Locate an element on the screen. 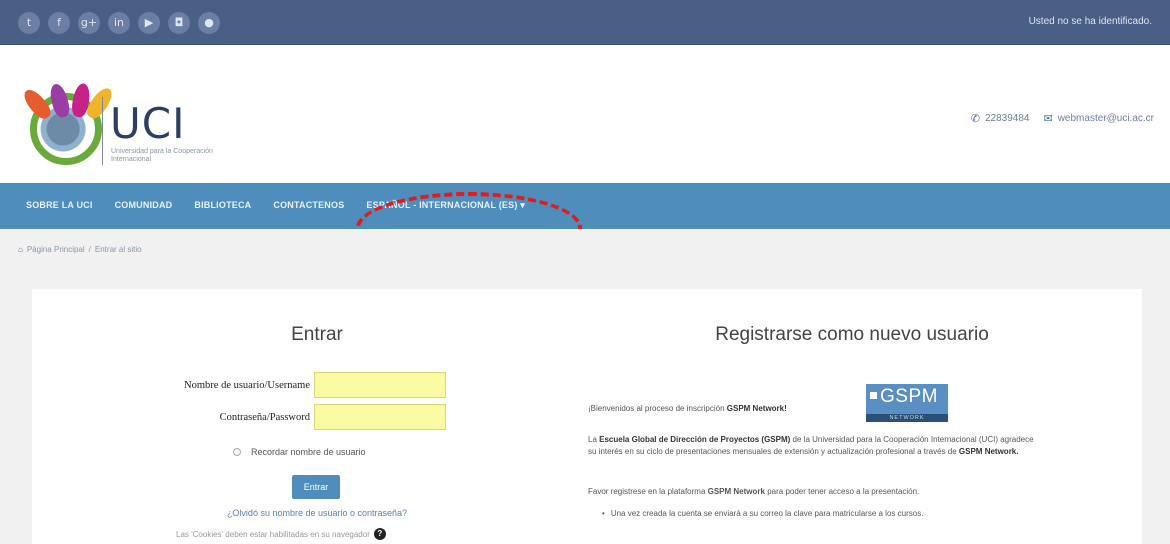  phone-icon: ✆ is located at coordinates (975, 119).